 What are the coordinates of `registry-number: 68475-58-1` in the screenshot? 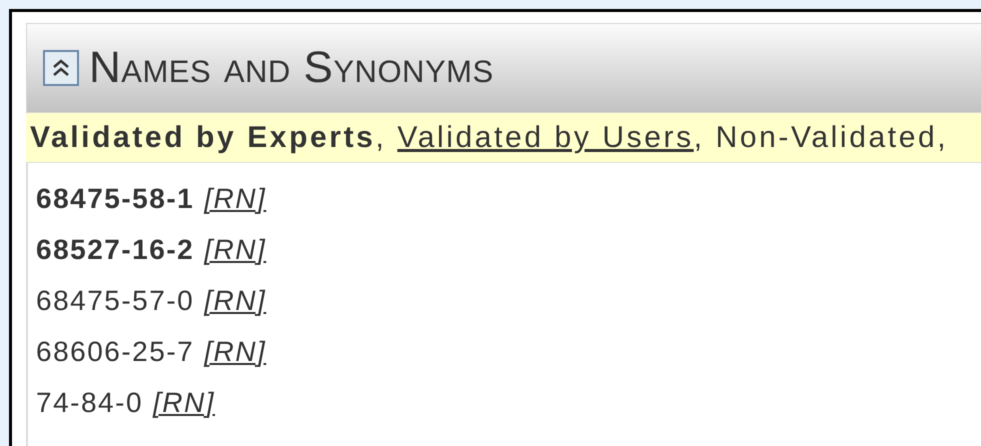 It's located at (115, 199).